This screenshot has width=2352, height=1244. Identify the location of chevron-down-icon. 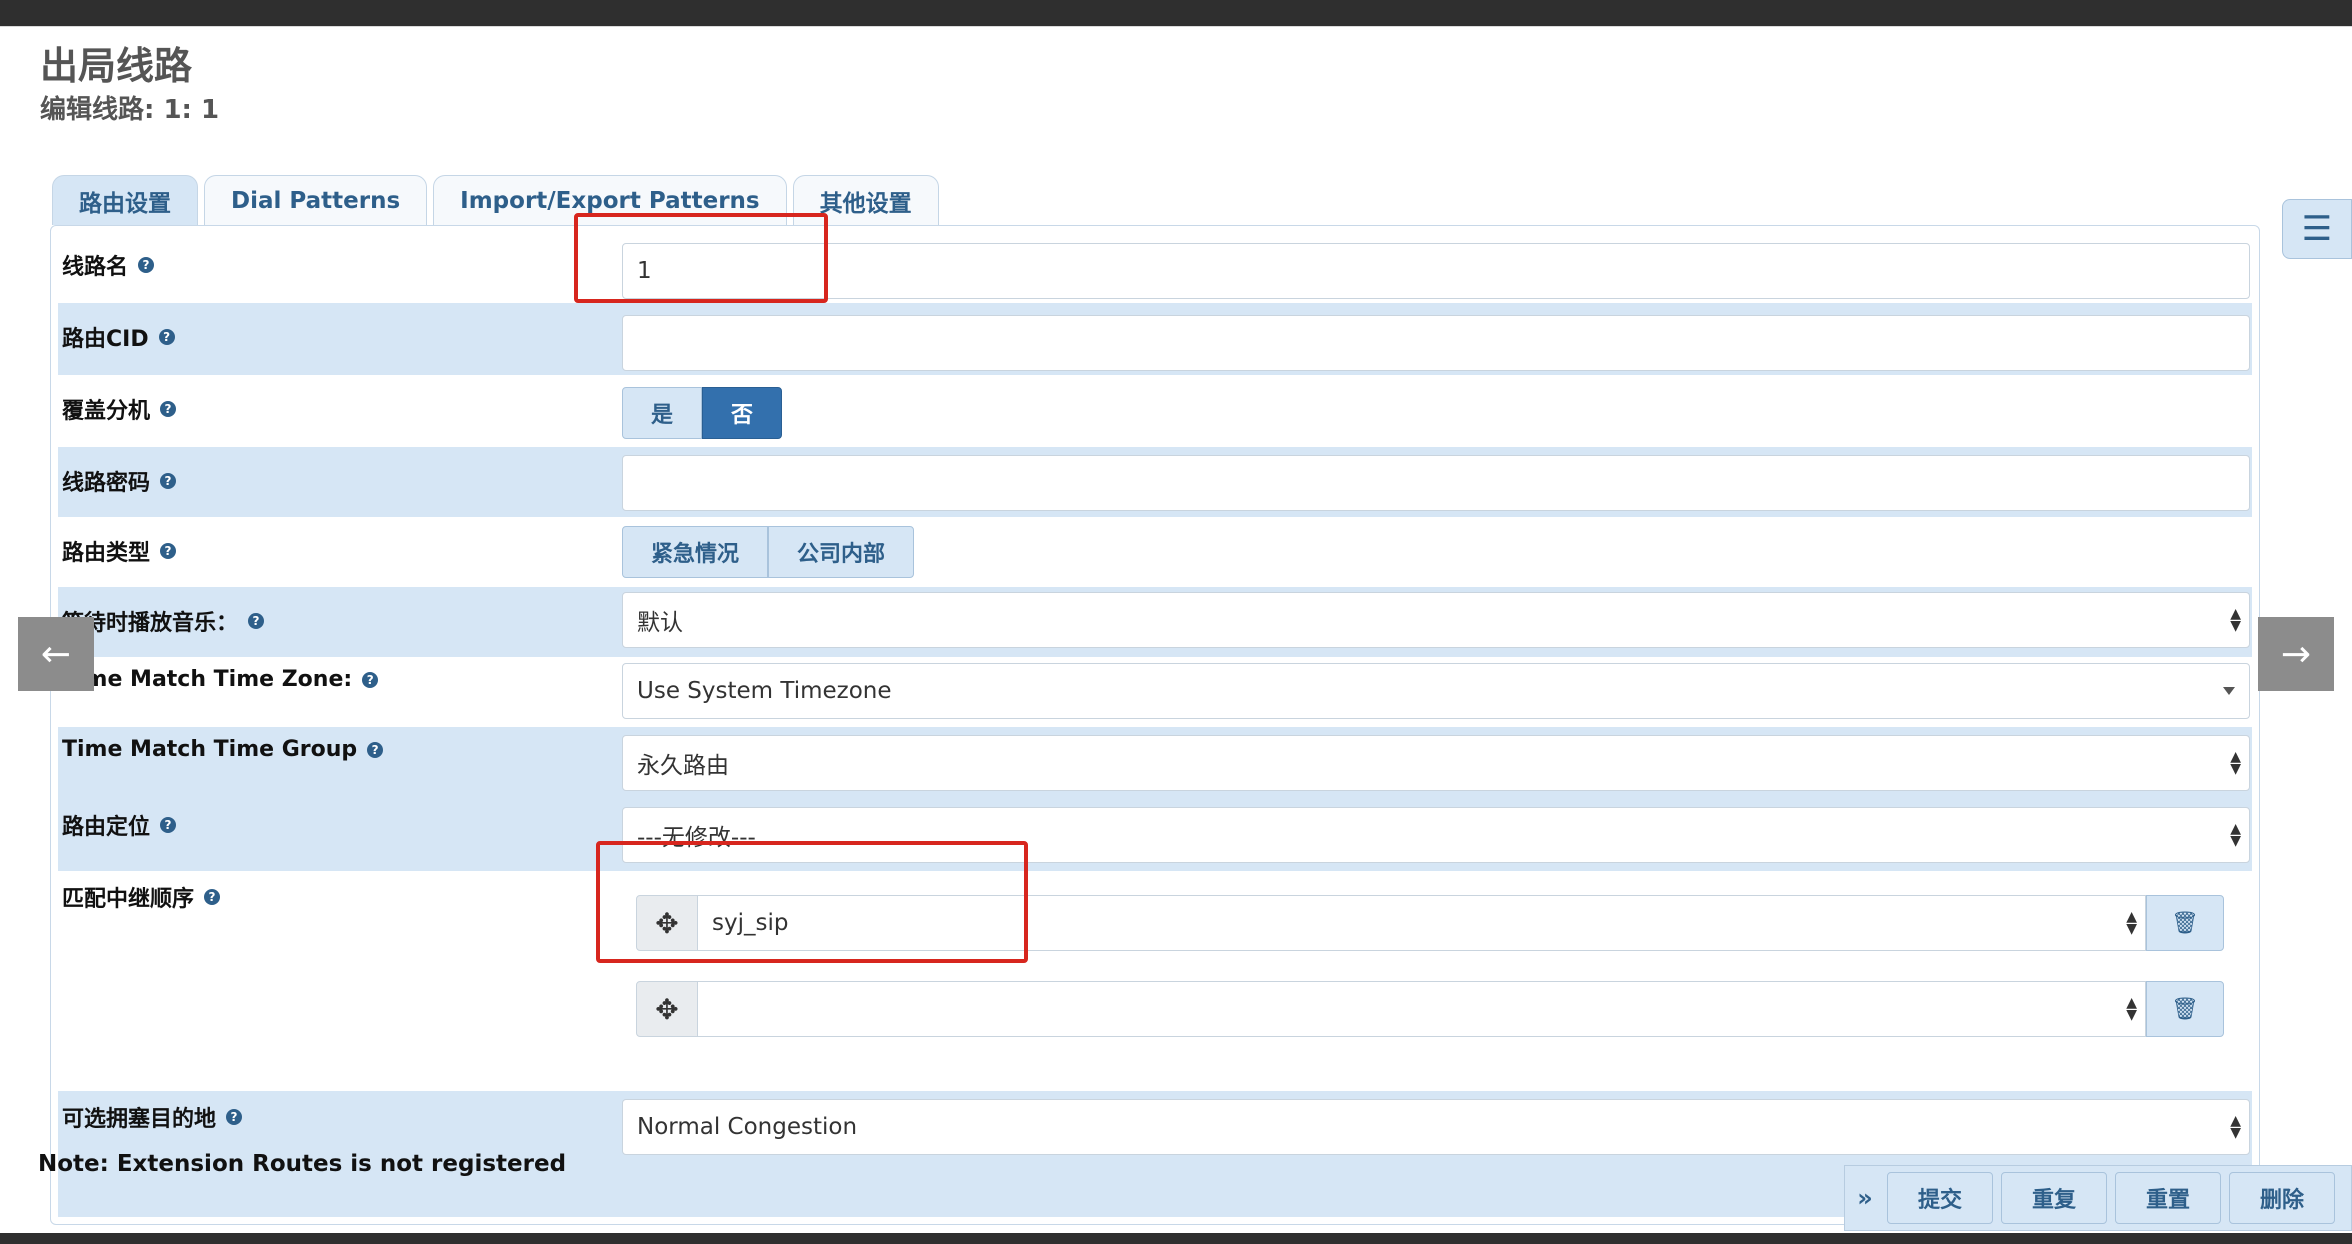
(2229, 691).